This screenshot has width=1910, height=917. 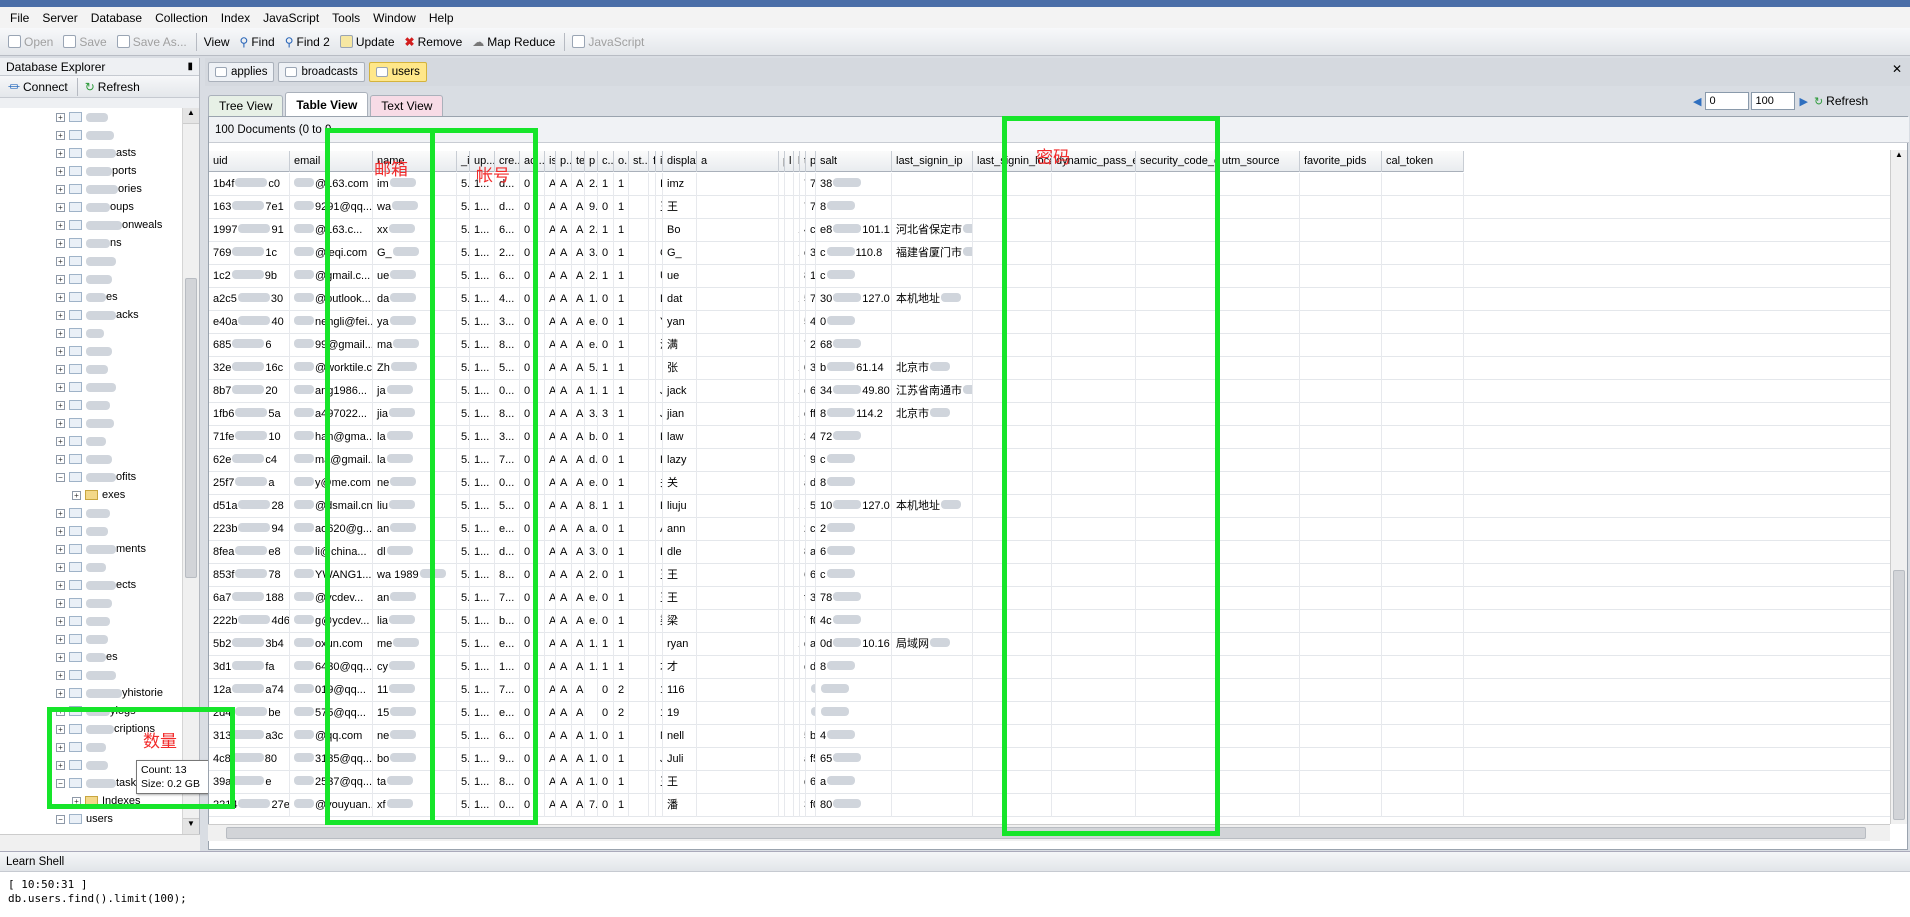 What do you see at coordinates (109, 225) in the screenshot?
I see `tree-item: + onweals` at bounding box center [109, 225].